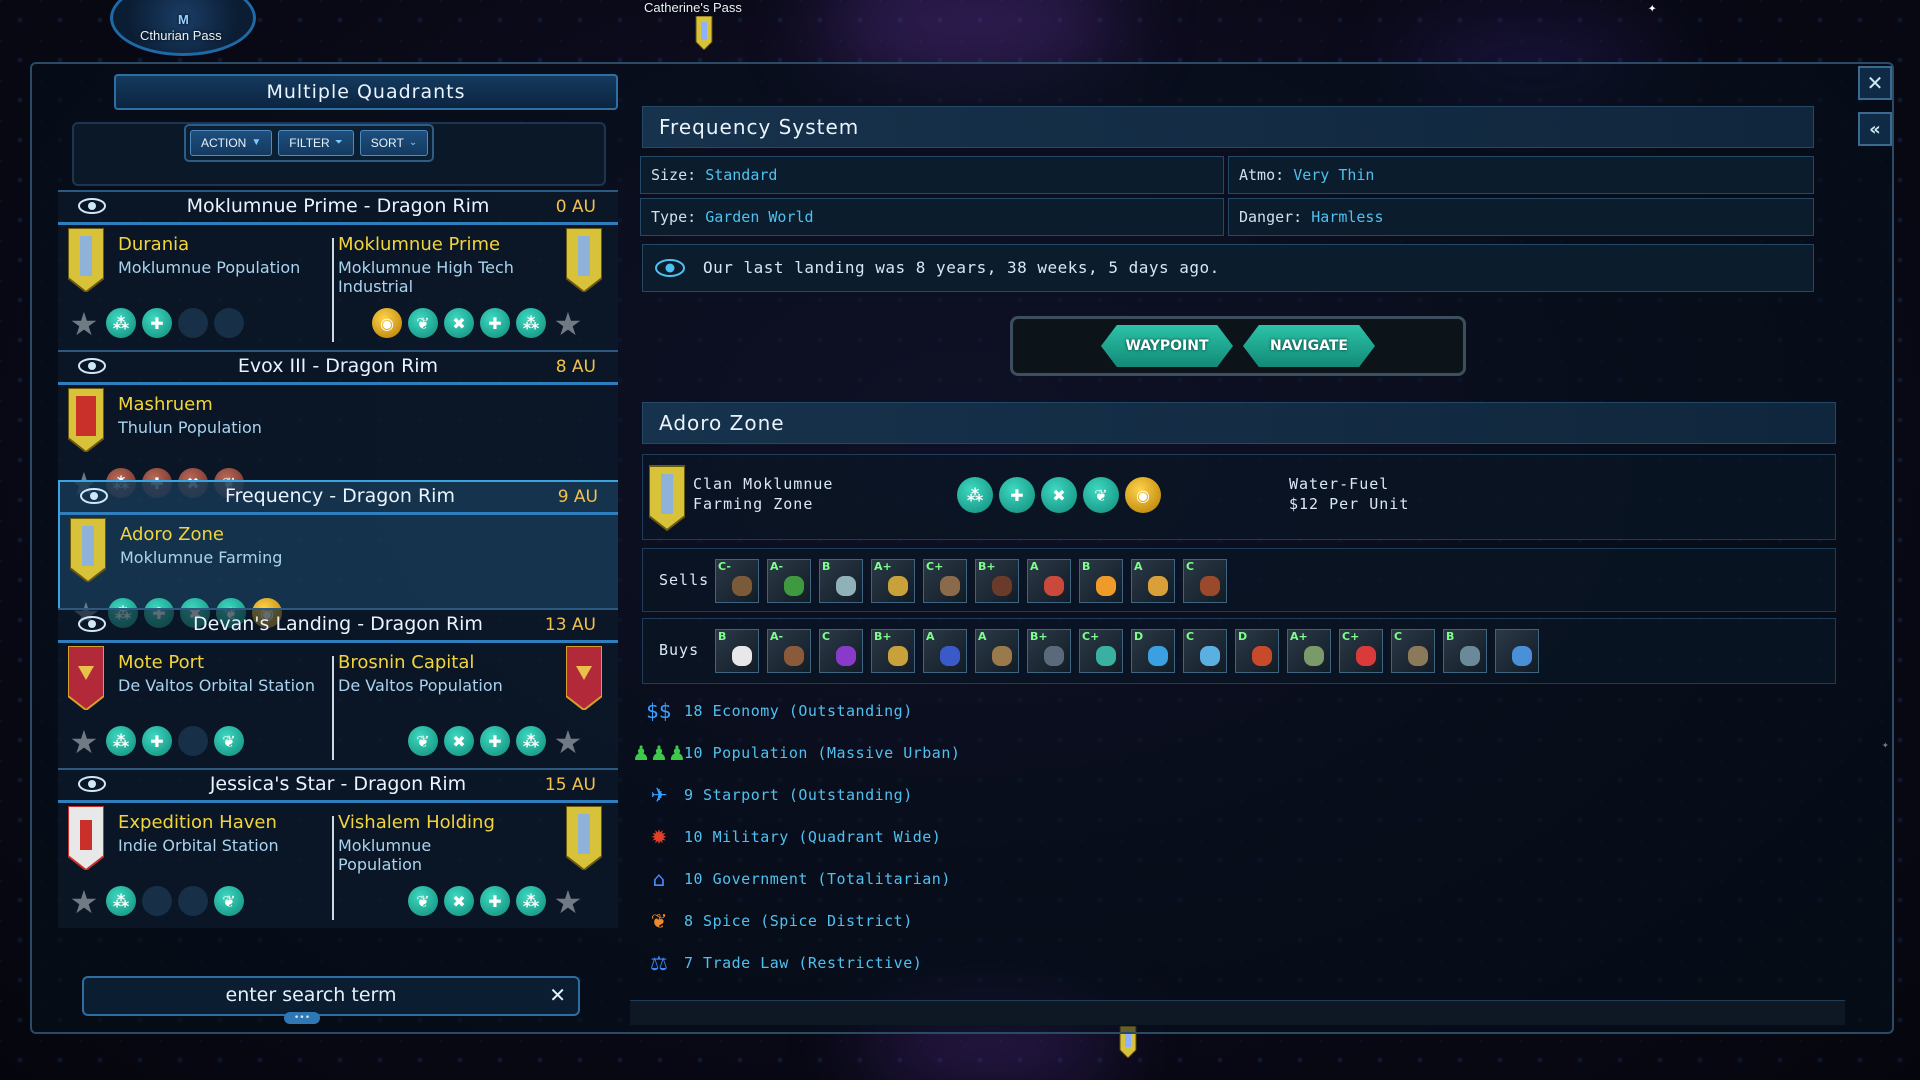 This screenshot has height=1080, width=1920. Describe the element at coordinates (1262, 175) in the screenshot. I see `atmo-label: Atmo:` at that location.